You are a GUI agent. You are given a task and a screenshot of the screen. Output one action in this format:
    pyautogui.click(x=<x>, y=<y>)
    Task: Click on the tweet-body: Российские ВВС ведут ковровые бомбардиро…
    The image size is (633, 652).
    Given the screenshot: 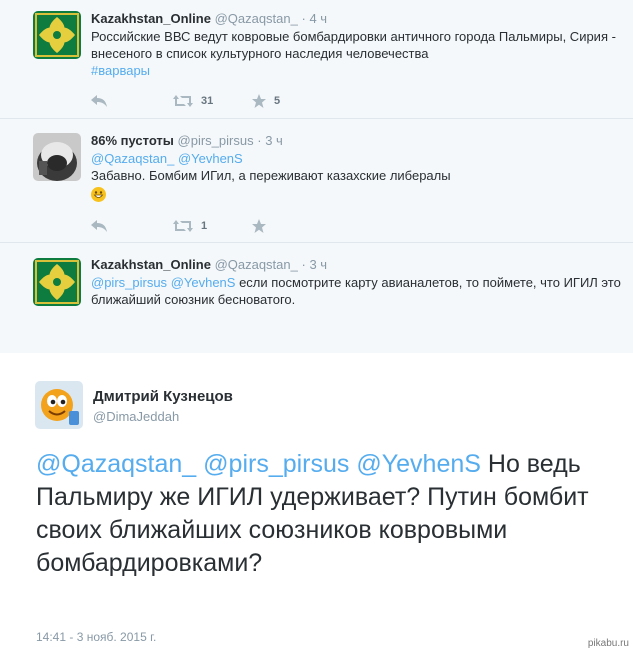 What is the action you would take?
    pyautogui.click(x=353, y=45)
    